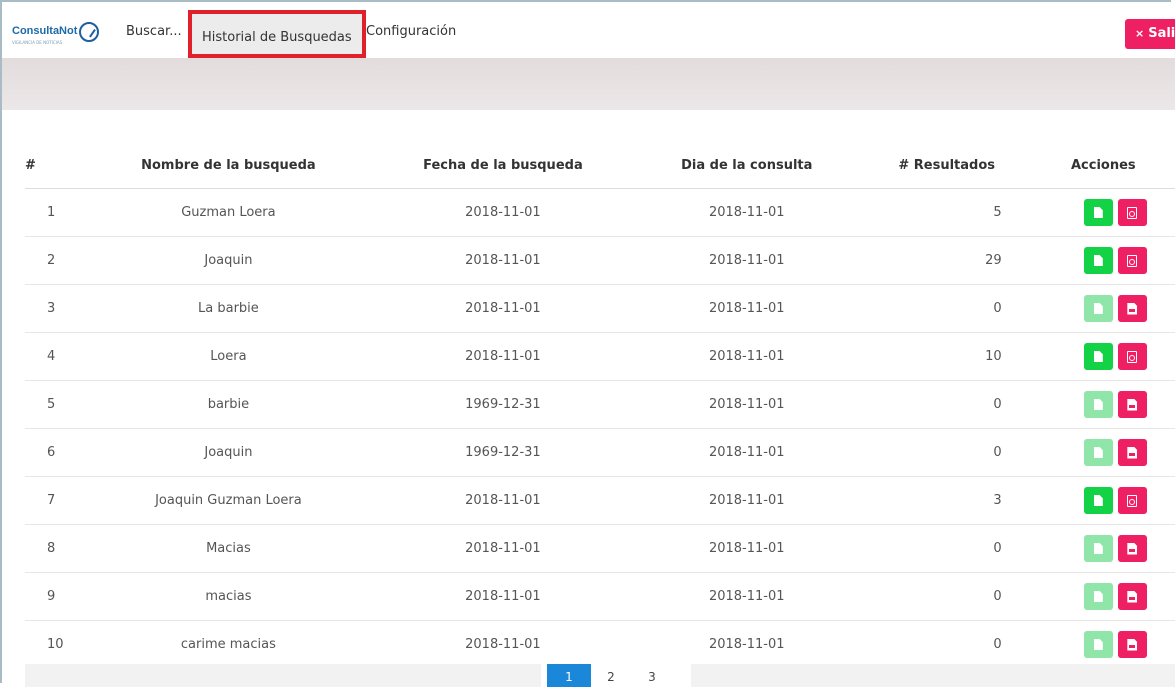 Image resolution: width=1175 pixels, height=690 pixels. What do you see at coordinates (277, 34) in the screenshot?
I see `nav-historial-busquedas: Historial de Busquedas` at bounding box center [277, 34].